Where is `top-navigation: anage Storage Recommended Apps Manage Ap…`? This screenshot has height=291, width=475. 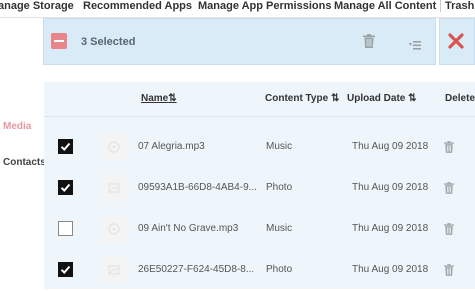 top-navigation: anage Storage Recommended Apps Manage Ap… is located at coordinates (237, 8).